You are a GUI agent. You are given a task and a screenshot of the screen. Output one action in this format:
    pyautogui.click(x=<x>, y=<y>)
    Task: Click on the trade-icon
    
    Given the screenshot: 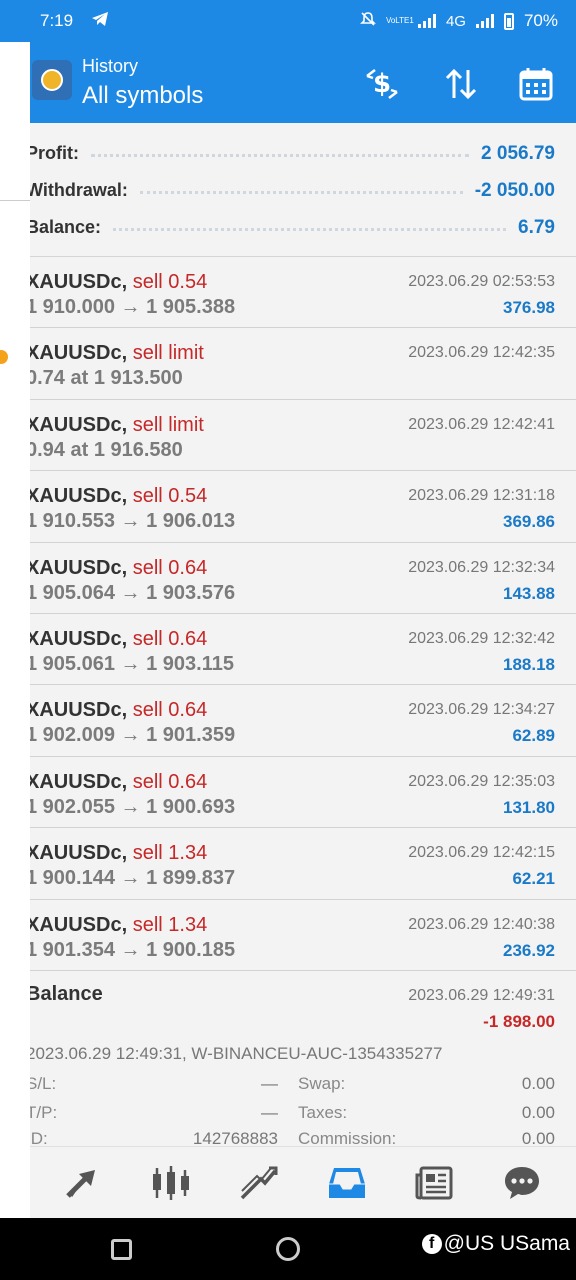 What is the action you would take?
    pyautogui.click(x=259, y=1183)
    